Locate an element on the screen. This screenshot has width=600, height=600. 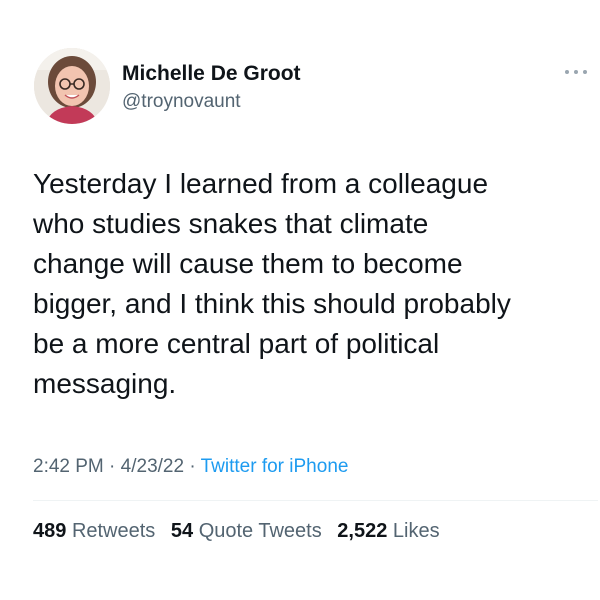
tweet-text-line: be a more central part of political is located at coordinates (236, 343).